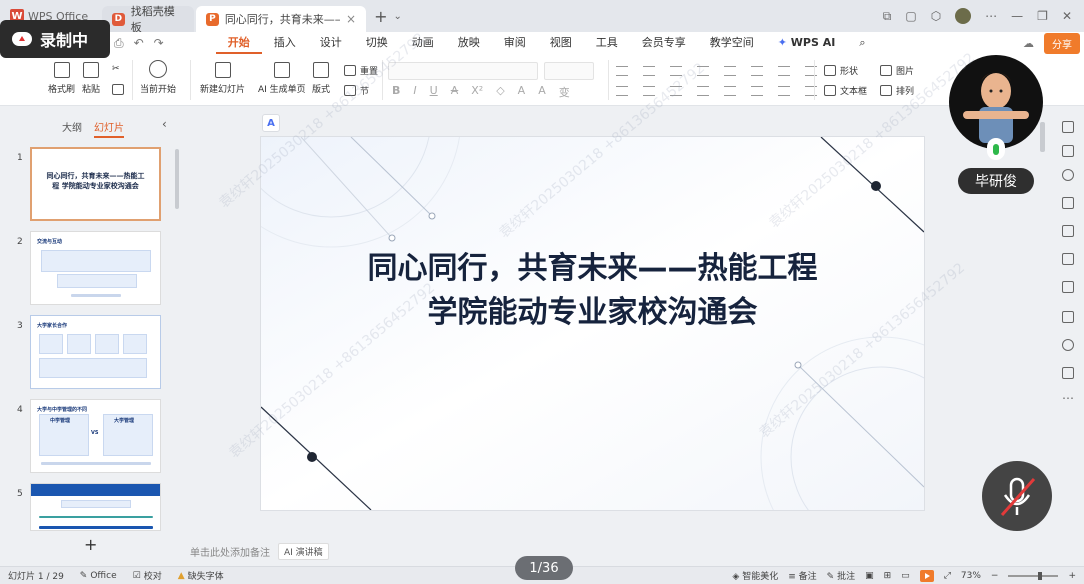  Describe the element at coordinates (380, 16) in the screenshot. I see `new-tab-button: +` at that location.